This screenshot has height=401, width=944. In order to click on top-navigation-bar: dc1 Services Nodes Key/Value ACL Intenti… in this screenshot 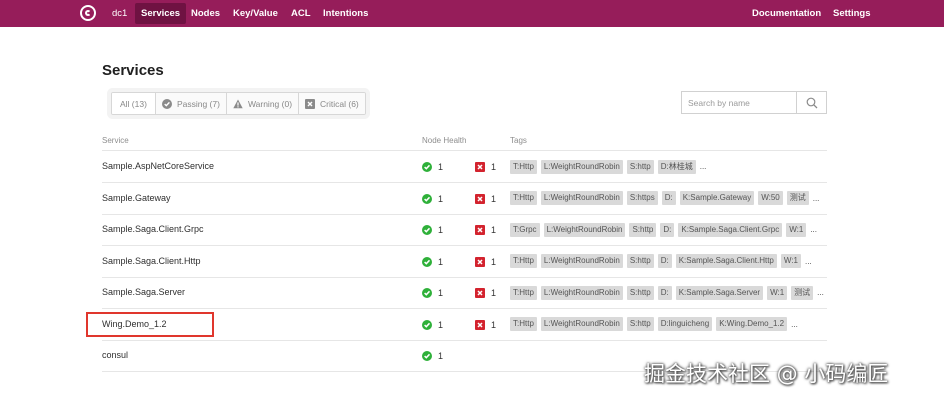, I will do `click(472, 13)`.